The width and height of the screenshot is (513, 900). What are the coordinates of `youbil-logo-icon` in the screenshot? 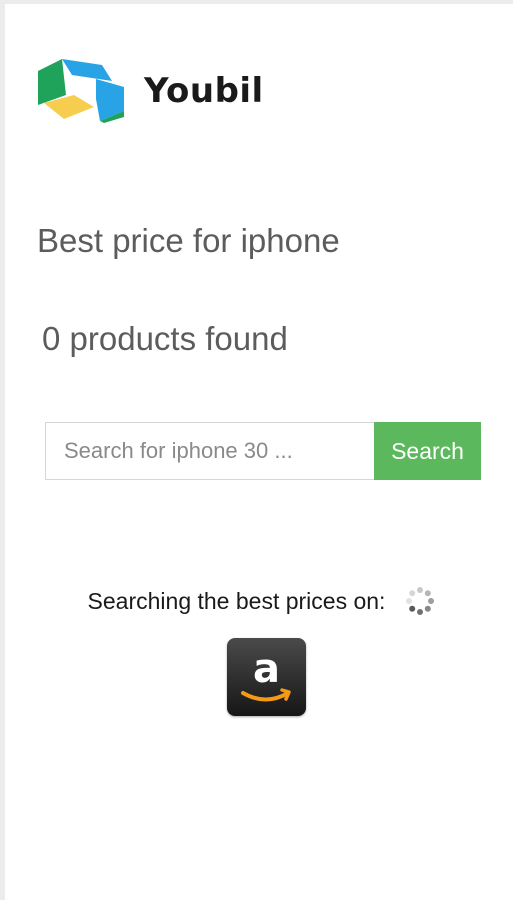 It's located at (81, 91).